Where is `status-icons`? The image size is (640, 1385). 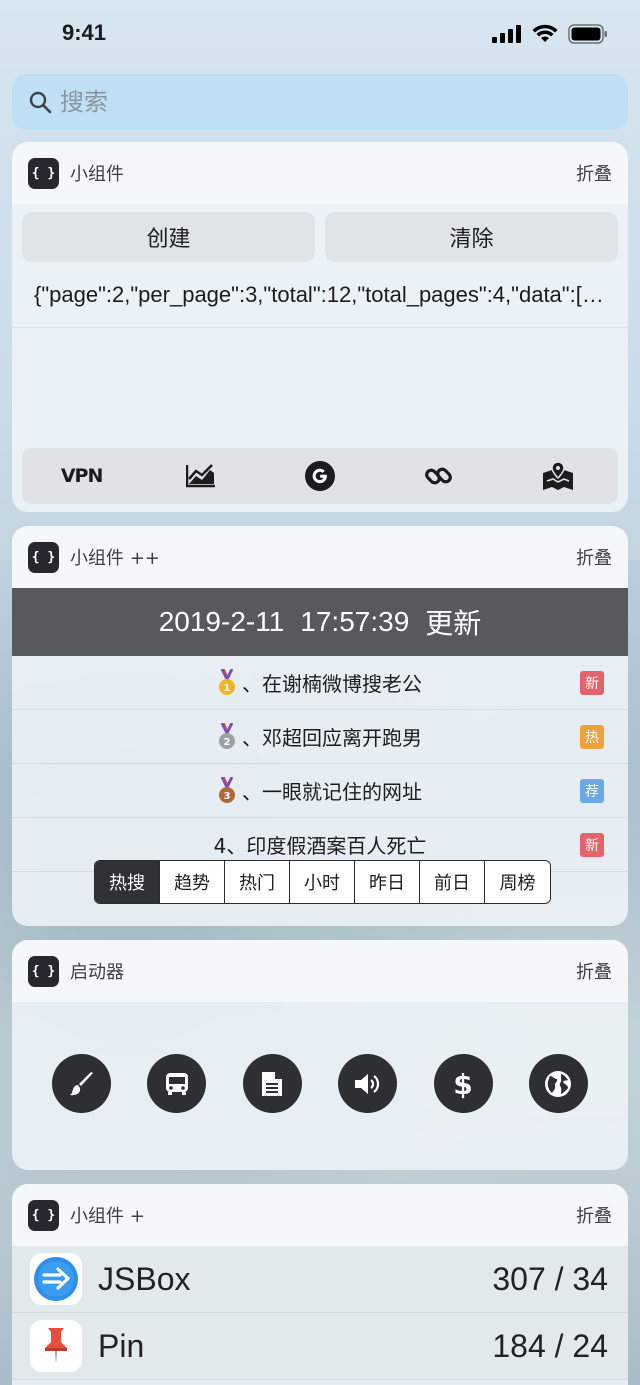 status-icons is located at coordinates (550, 34).